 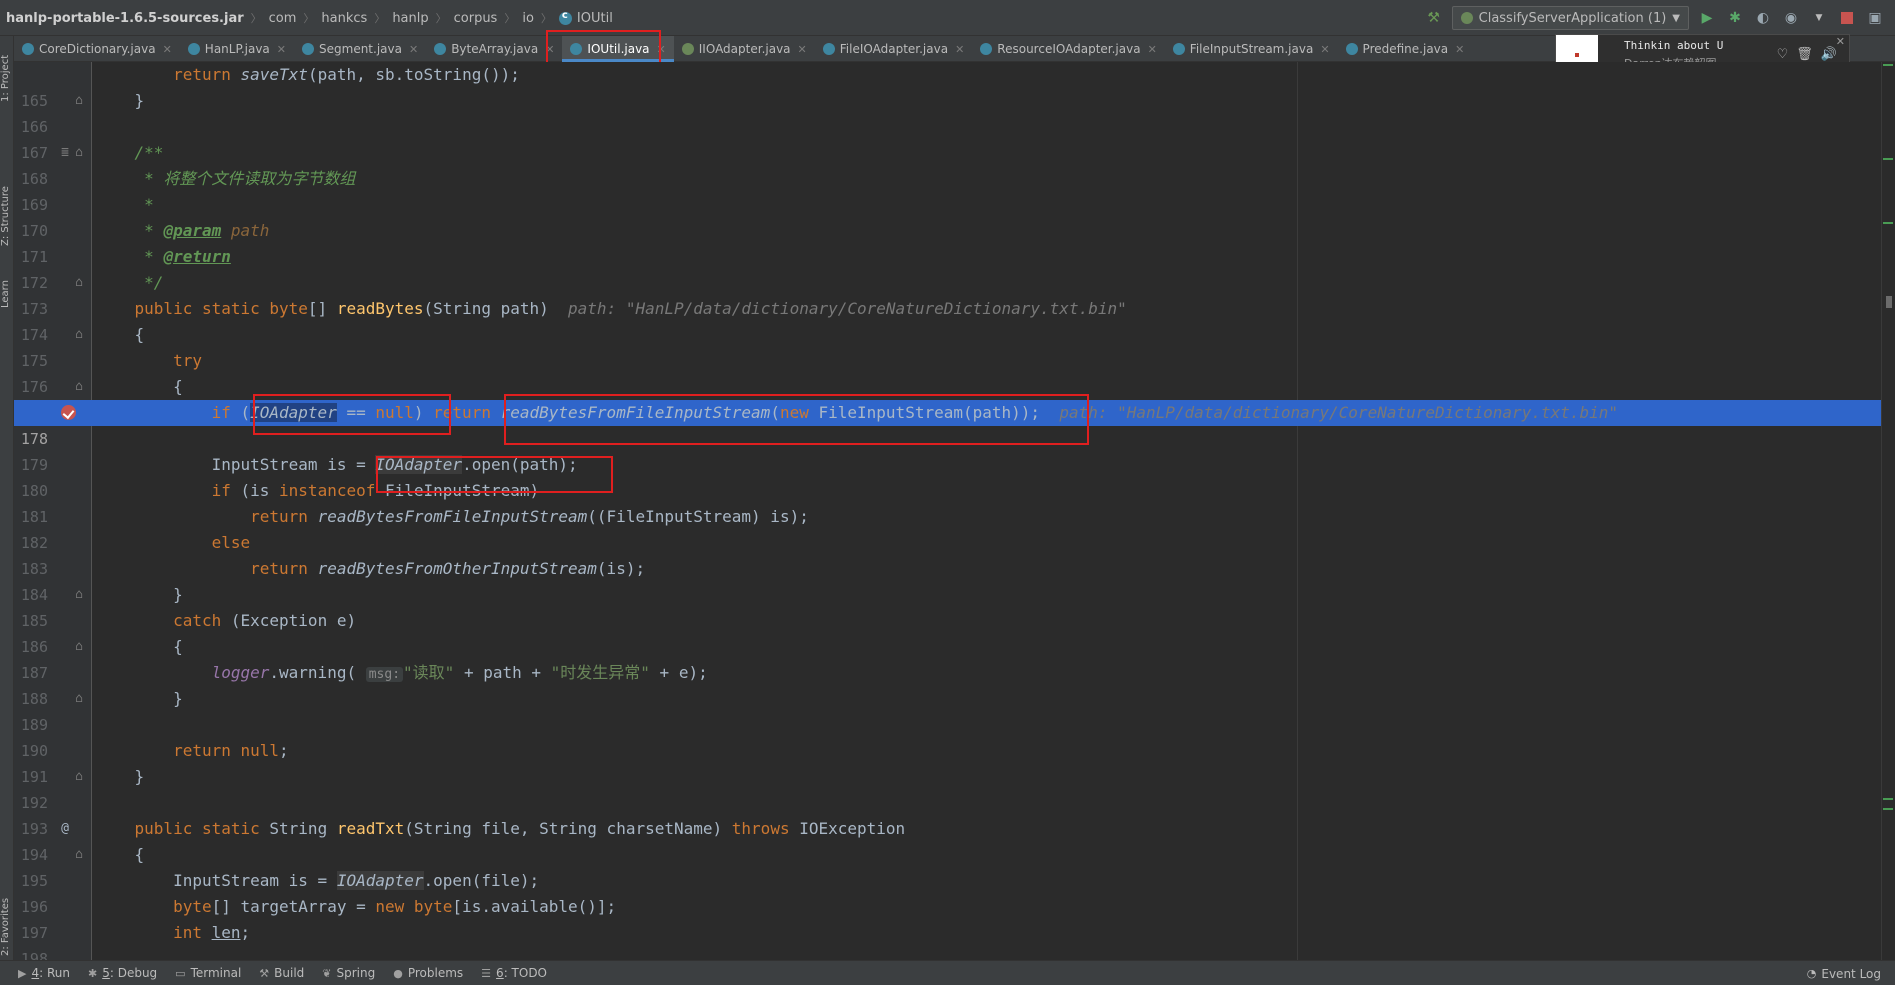 What do you see at coordinates (1707, 18) in the screenshot?
I see `run-icon: ▶` at bounding box center [1707, 18].